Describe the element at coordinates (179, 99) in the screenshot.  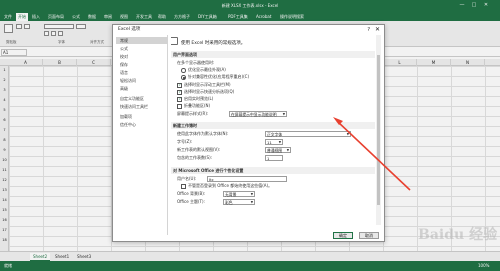
I see `checkbox-live-preview` at that location.